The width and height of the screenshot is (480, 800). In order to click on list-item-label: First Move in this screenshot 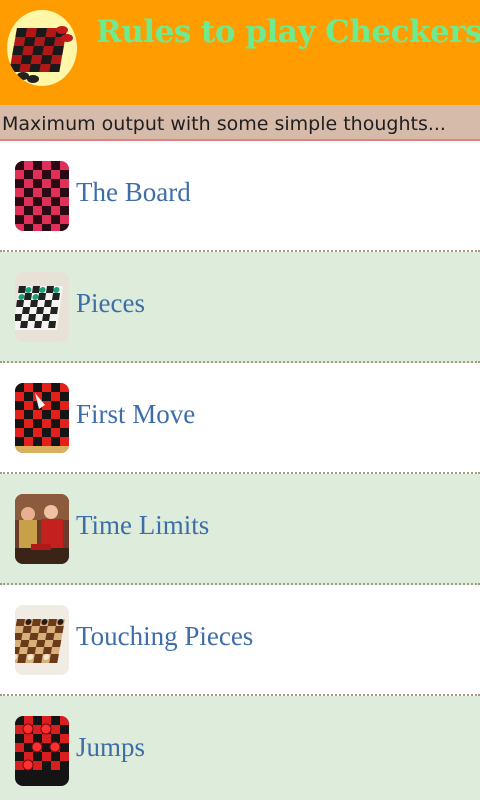, I will do `click(136, 414)`.